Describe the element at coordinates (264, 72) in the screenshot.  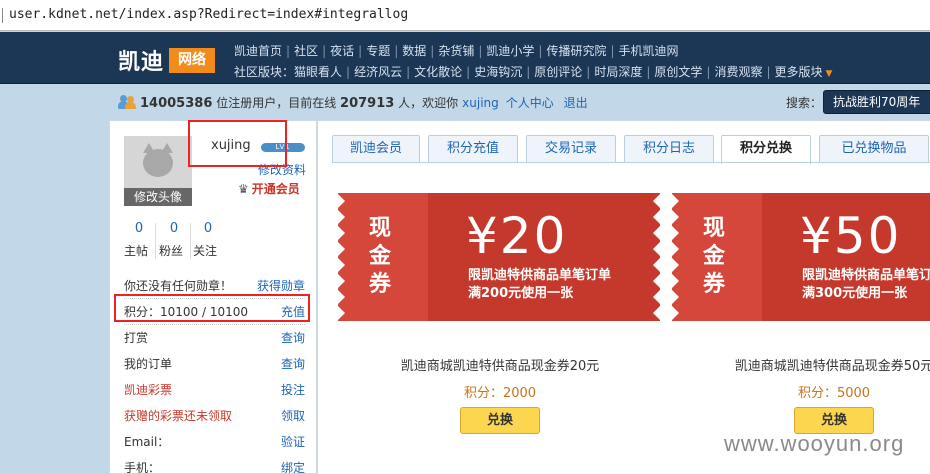
I see `sub-nav-label: 社区版块：` at that location.